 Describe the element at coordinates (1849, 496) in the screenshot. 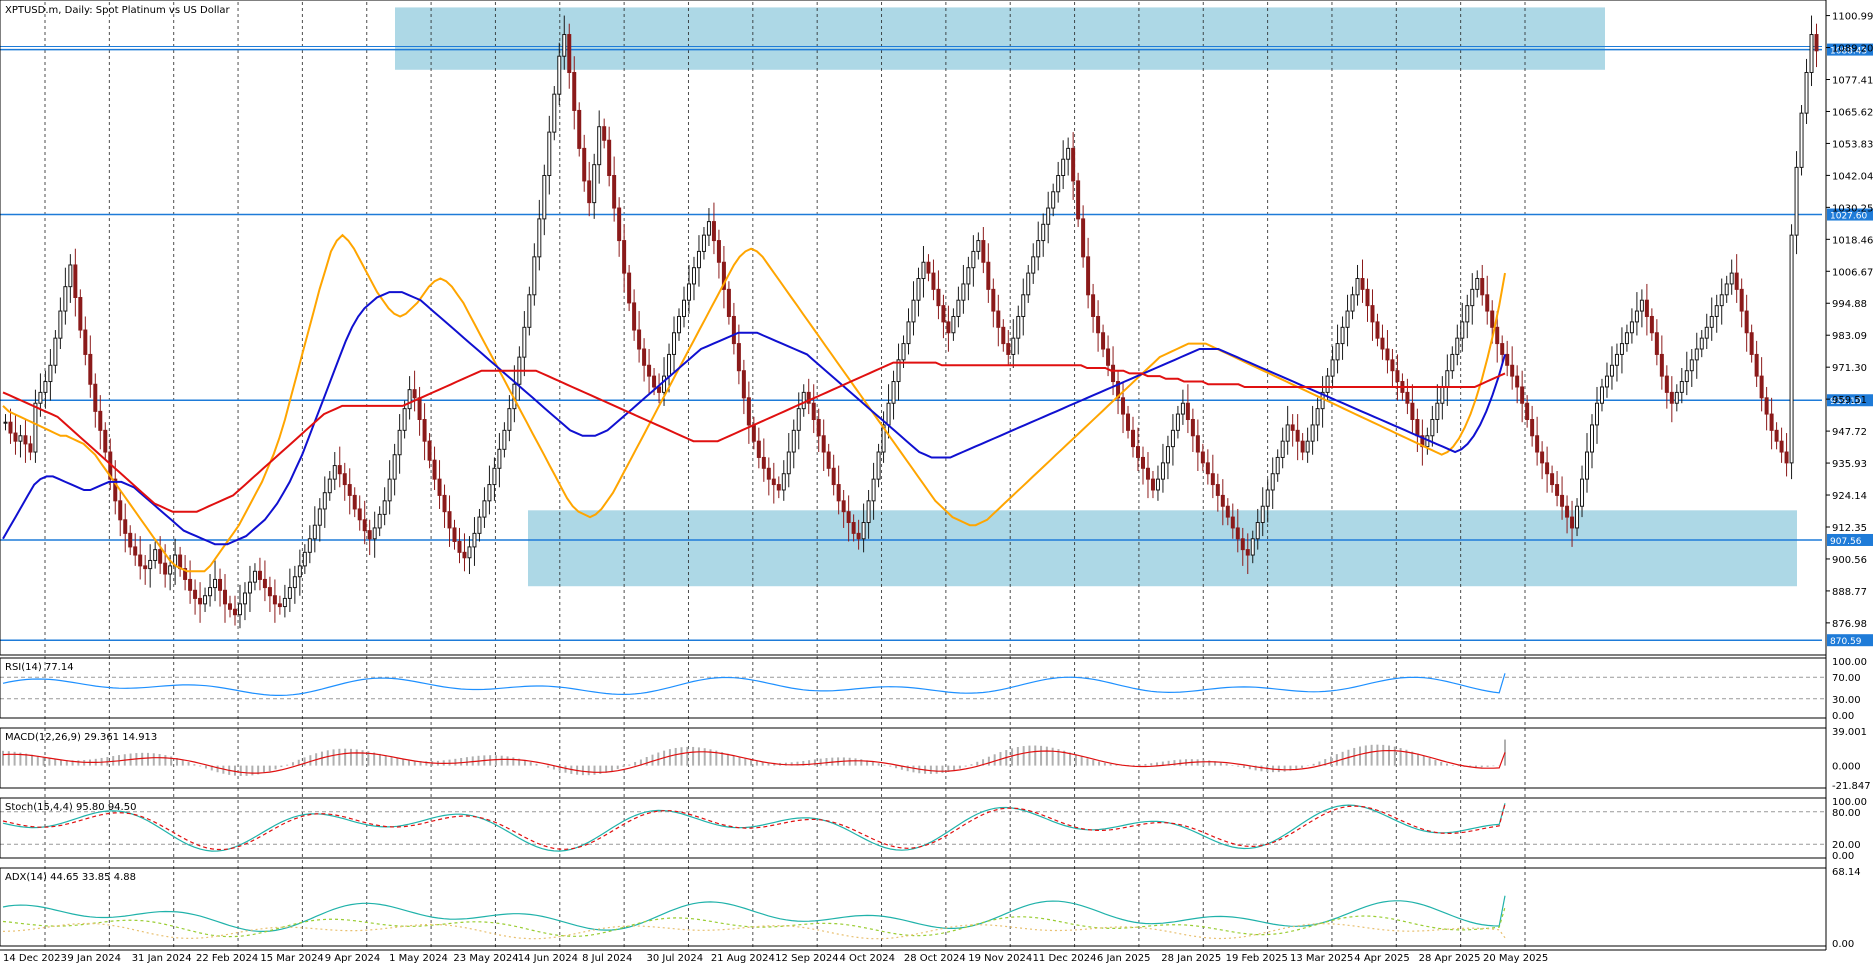

I see `price-tick-label: 924.14` at that location.